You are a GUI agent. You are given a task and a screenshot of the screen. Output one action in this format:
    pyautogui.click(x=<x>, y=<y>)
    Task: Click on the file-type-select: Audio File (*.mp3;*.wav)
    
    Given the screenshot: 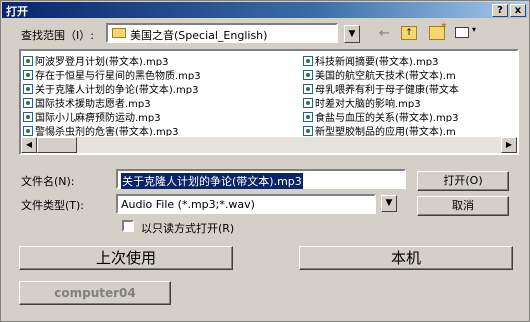 What is the action you would take?
    pyautogui.click(x=246, y=204)
    